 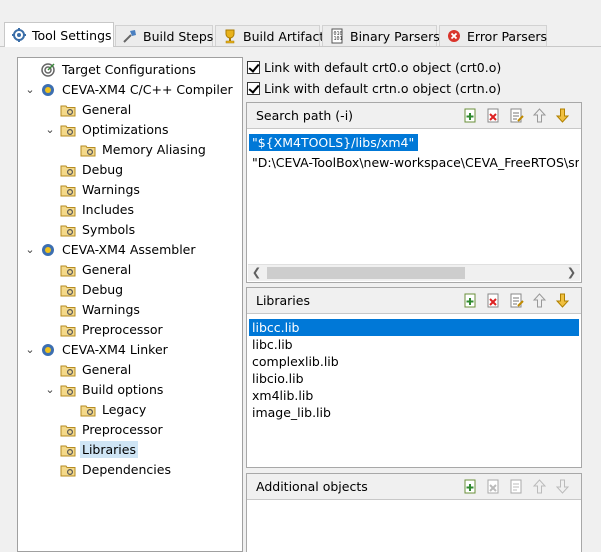 I want to click on tree-item-target-configurations: Target Configurations, so click(x=120, y=69).